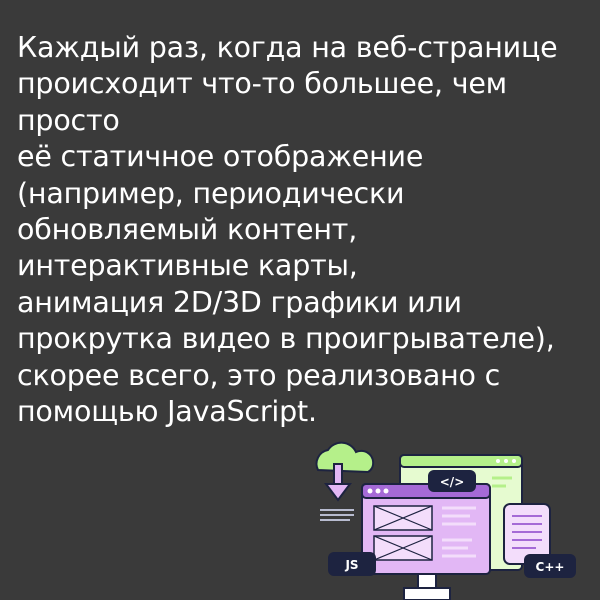 This screenshot has height=600, width=600. I want to click on code-tag-label: </>, so click(452, 482).